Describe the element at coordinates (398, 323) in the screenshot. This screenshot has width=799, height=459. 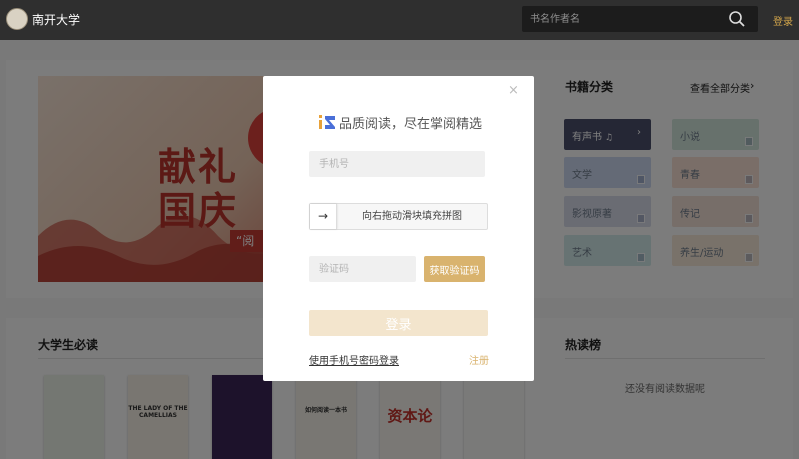
I see `login-button: 登录` at that location.